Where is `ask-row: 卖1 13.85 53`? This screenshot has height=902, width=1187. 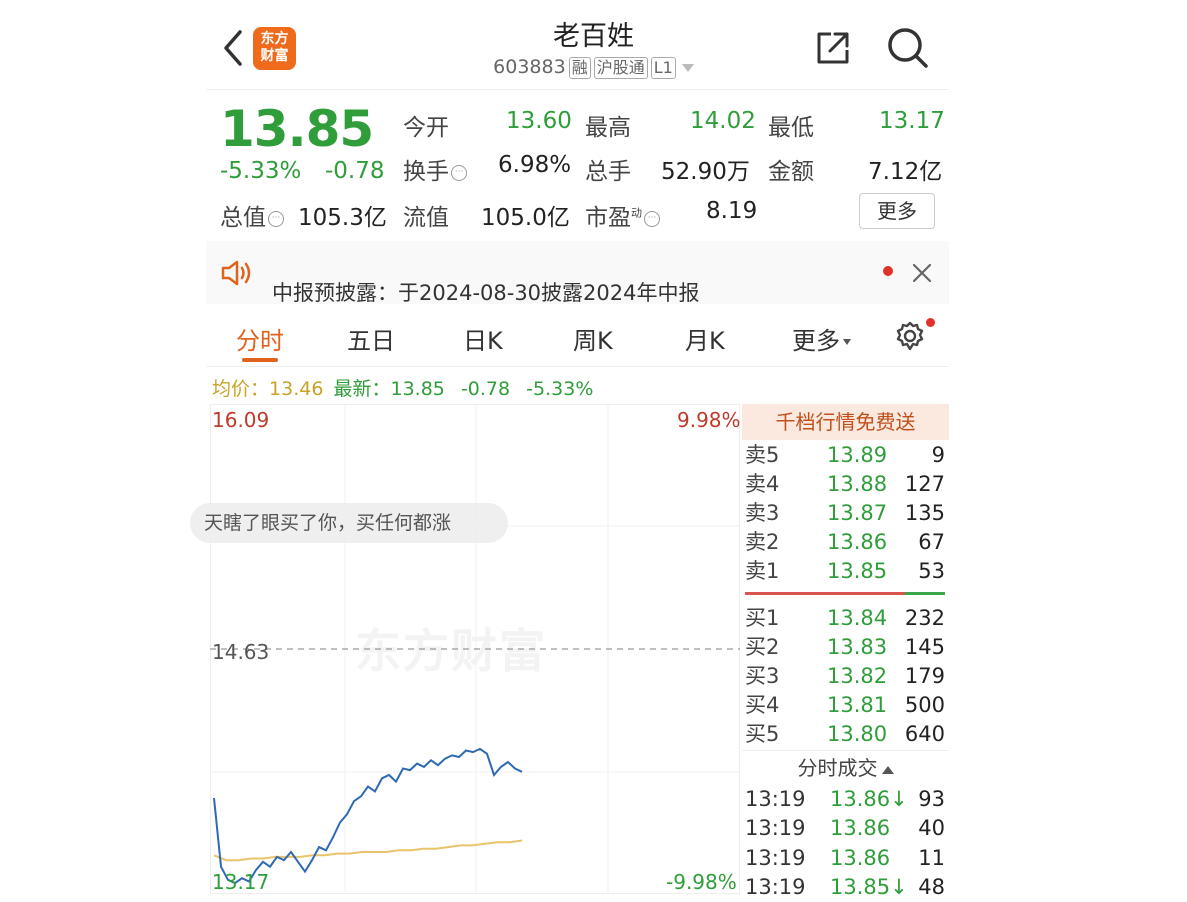
ask-row: 卖1 13.85 53 is located at coordinates (845, 571).